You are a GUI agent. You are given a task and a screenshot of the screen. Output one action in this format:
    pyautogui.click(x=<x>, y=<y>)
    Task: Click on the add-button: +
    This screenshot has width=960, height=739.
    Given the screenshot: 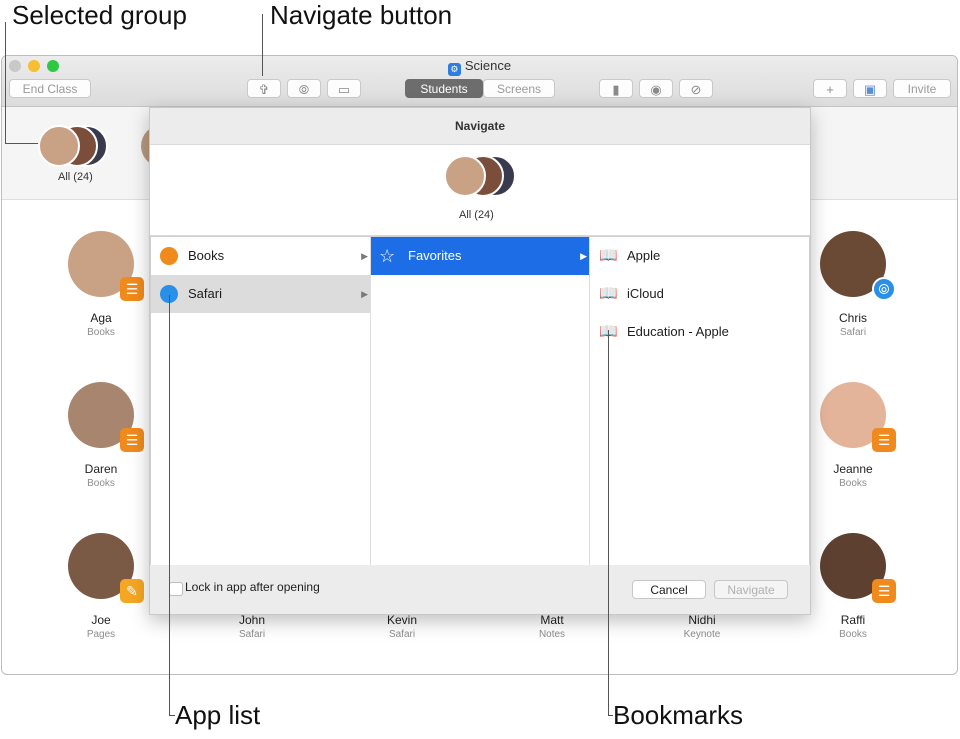 What is the action you would take?
    pyautogui.click(x=830, y=88)
    